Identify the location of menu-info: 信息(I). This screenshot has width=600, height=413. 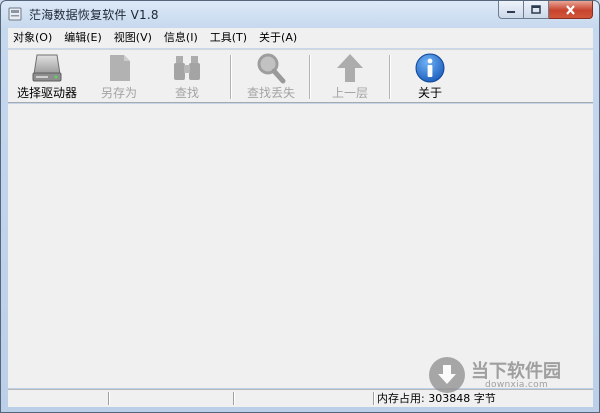
(181, 38).